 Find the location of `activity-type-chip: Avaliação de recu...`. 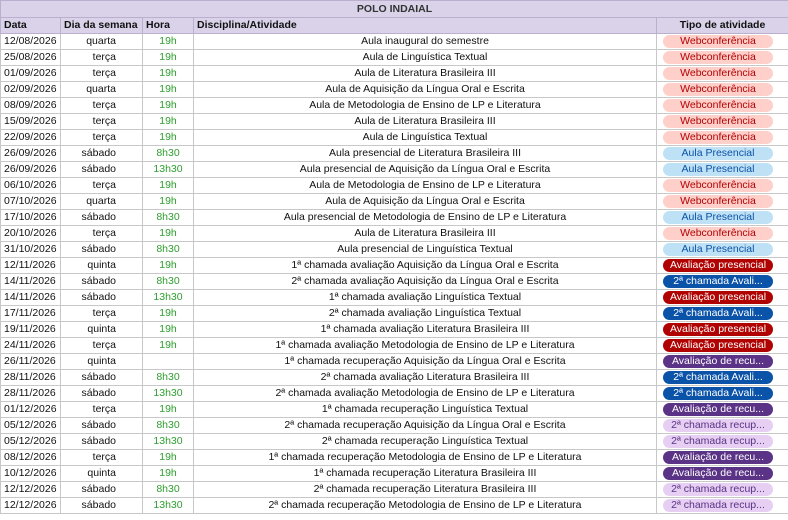

activity-type-chip: Avaliação de recu... is located at coordinates (718, 361).